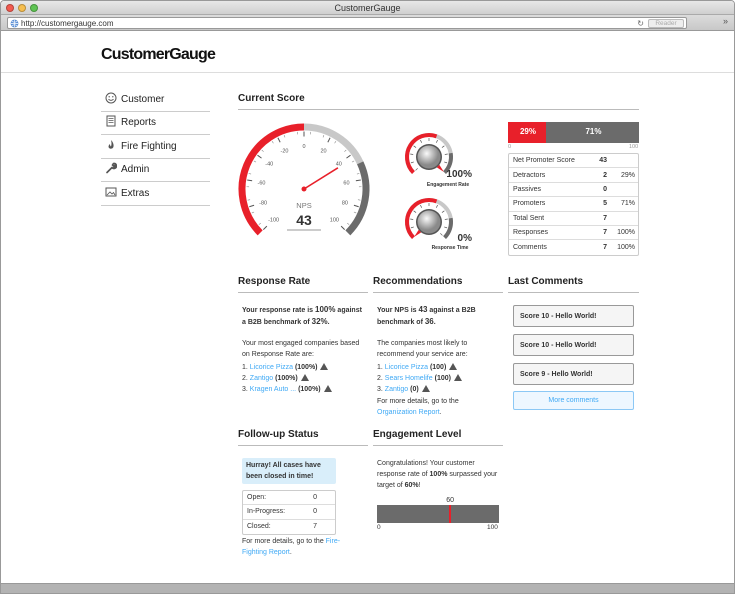 This screenshot has width=735, height=594. What do you see at coordinates (381, 378) in the screenshot?
I see `item-number: 2.` at bounding box center [381, 378].